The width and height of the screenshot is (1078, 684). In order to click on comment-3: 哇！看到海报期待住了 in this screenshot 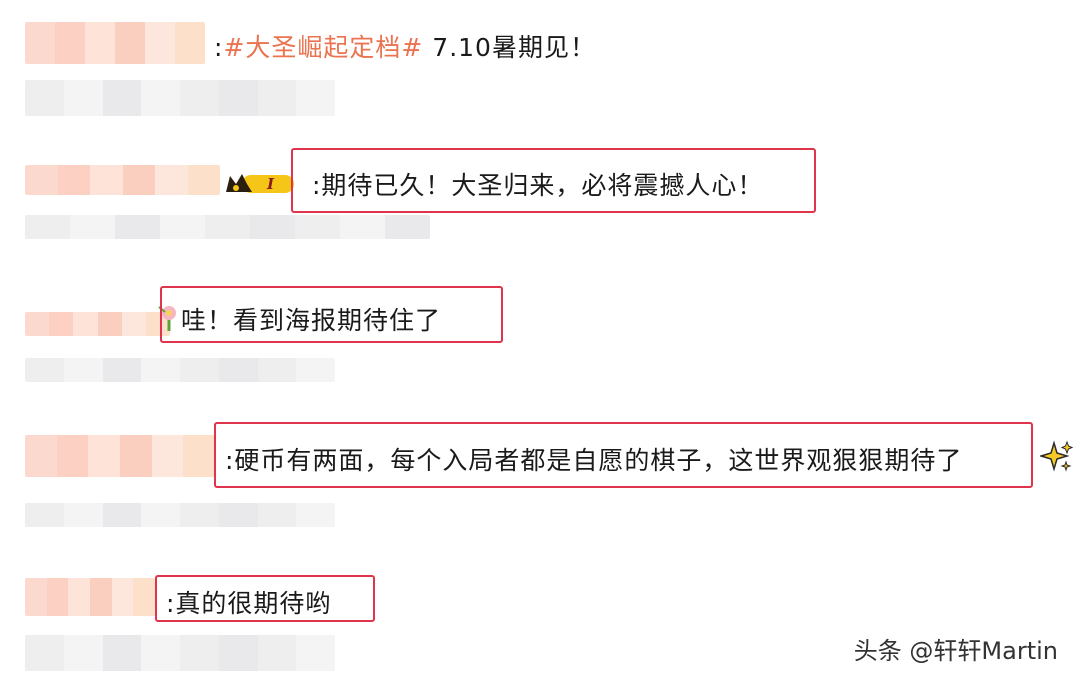, I will do `click(311, 320)`.